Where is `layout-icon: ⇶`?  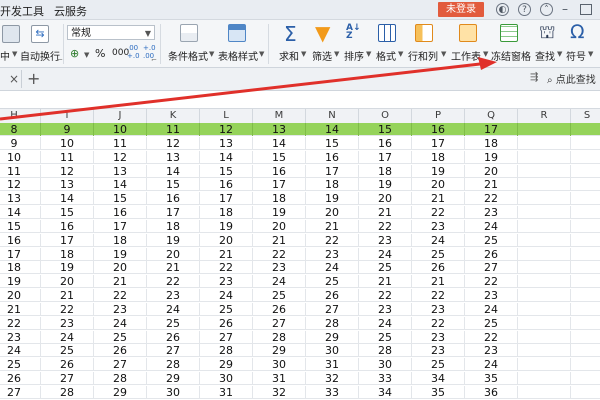
layout-icon: ⇶ is located at coordinates (534, 77).